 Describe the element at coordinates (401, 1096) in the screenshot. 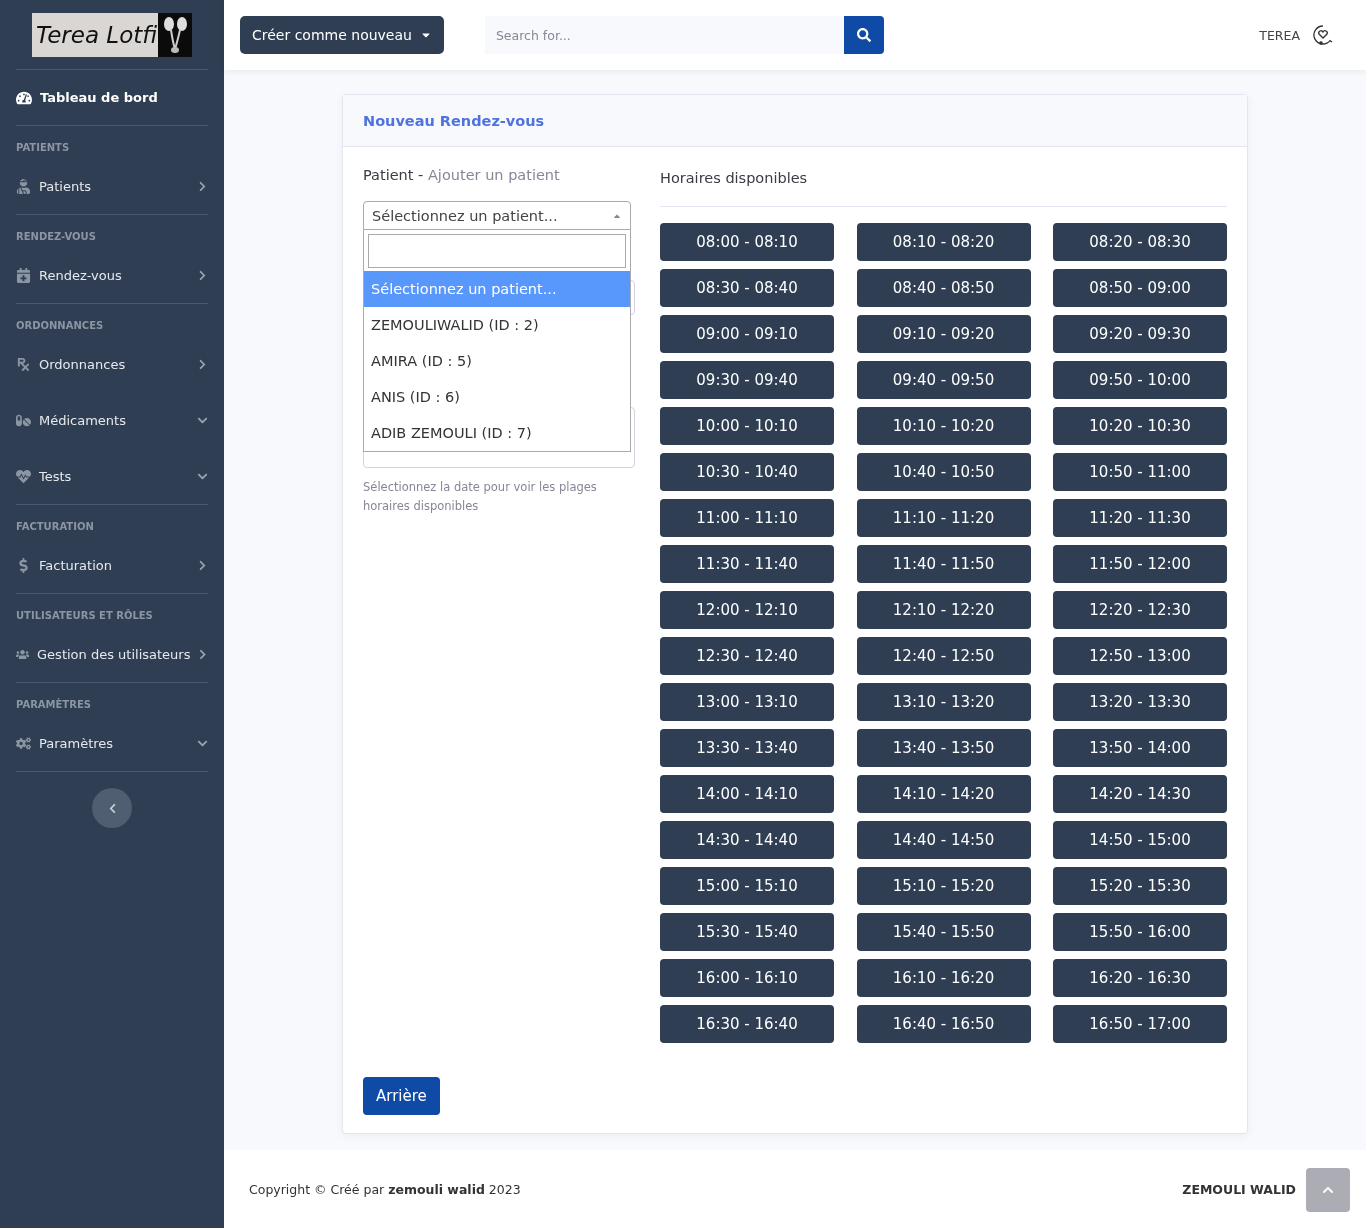

I see `back-button: Arrière` at that location.